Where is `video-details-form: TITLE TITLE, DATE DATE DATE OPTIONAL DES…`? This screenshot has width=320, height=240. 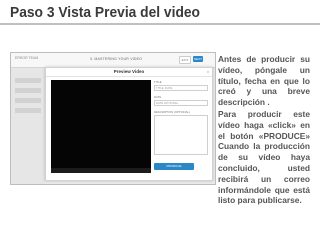 video-details-form: TITLE TITLE, DATE DATE DATE OPTIONAL DES… is located at coordinates (181, 127).